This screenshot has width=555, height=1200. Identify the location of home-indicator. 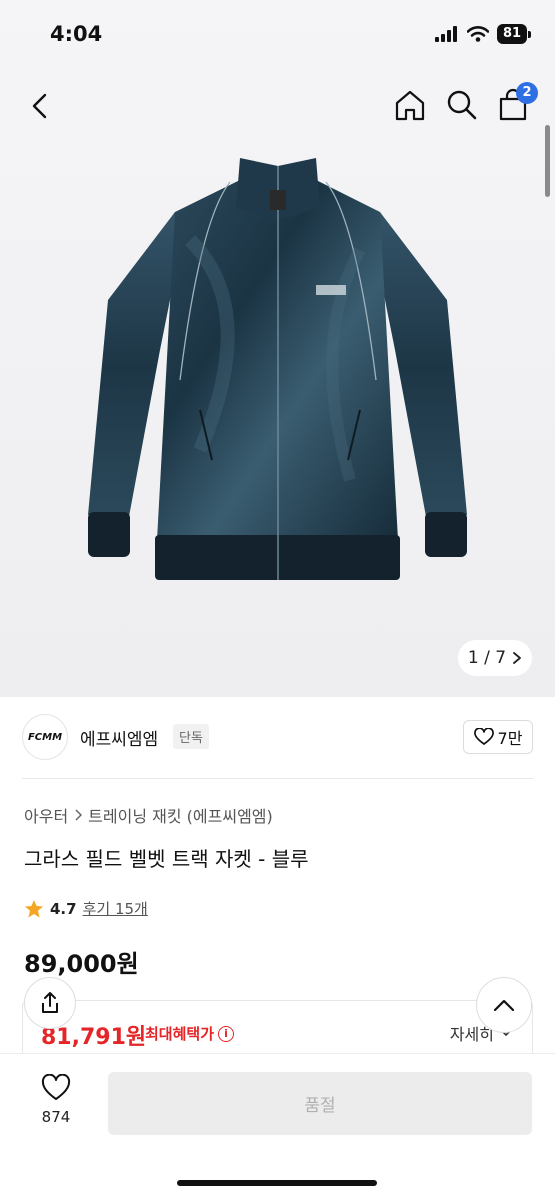
(277, 1183).